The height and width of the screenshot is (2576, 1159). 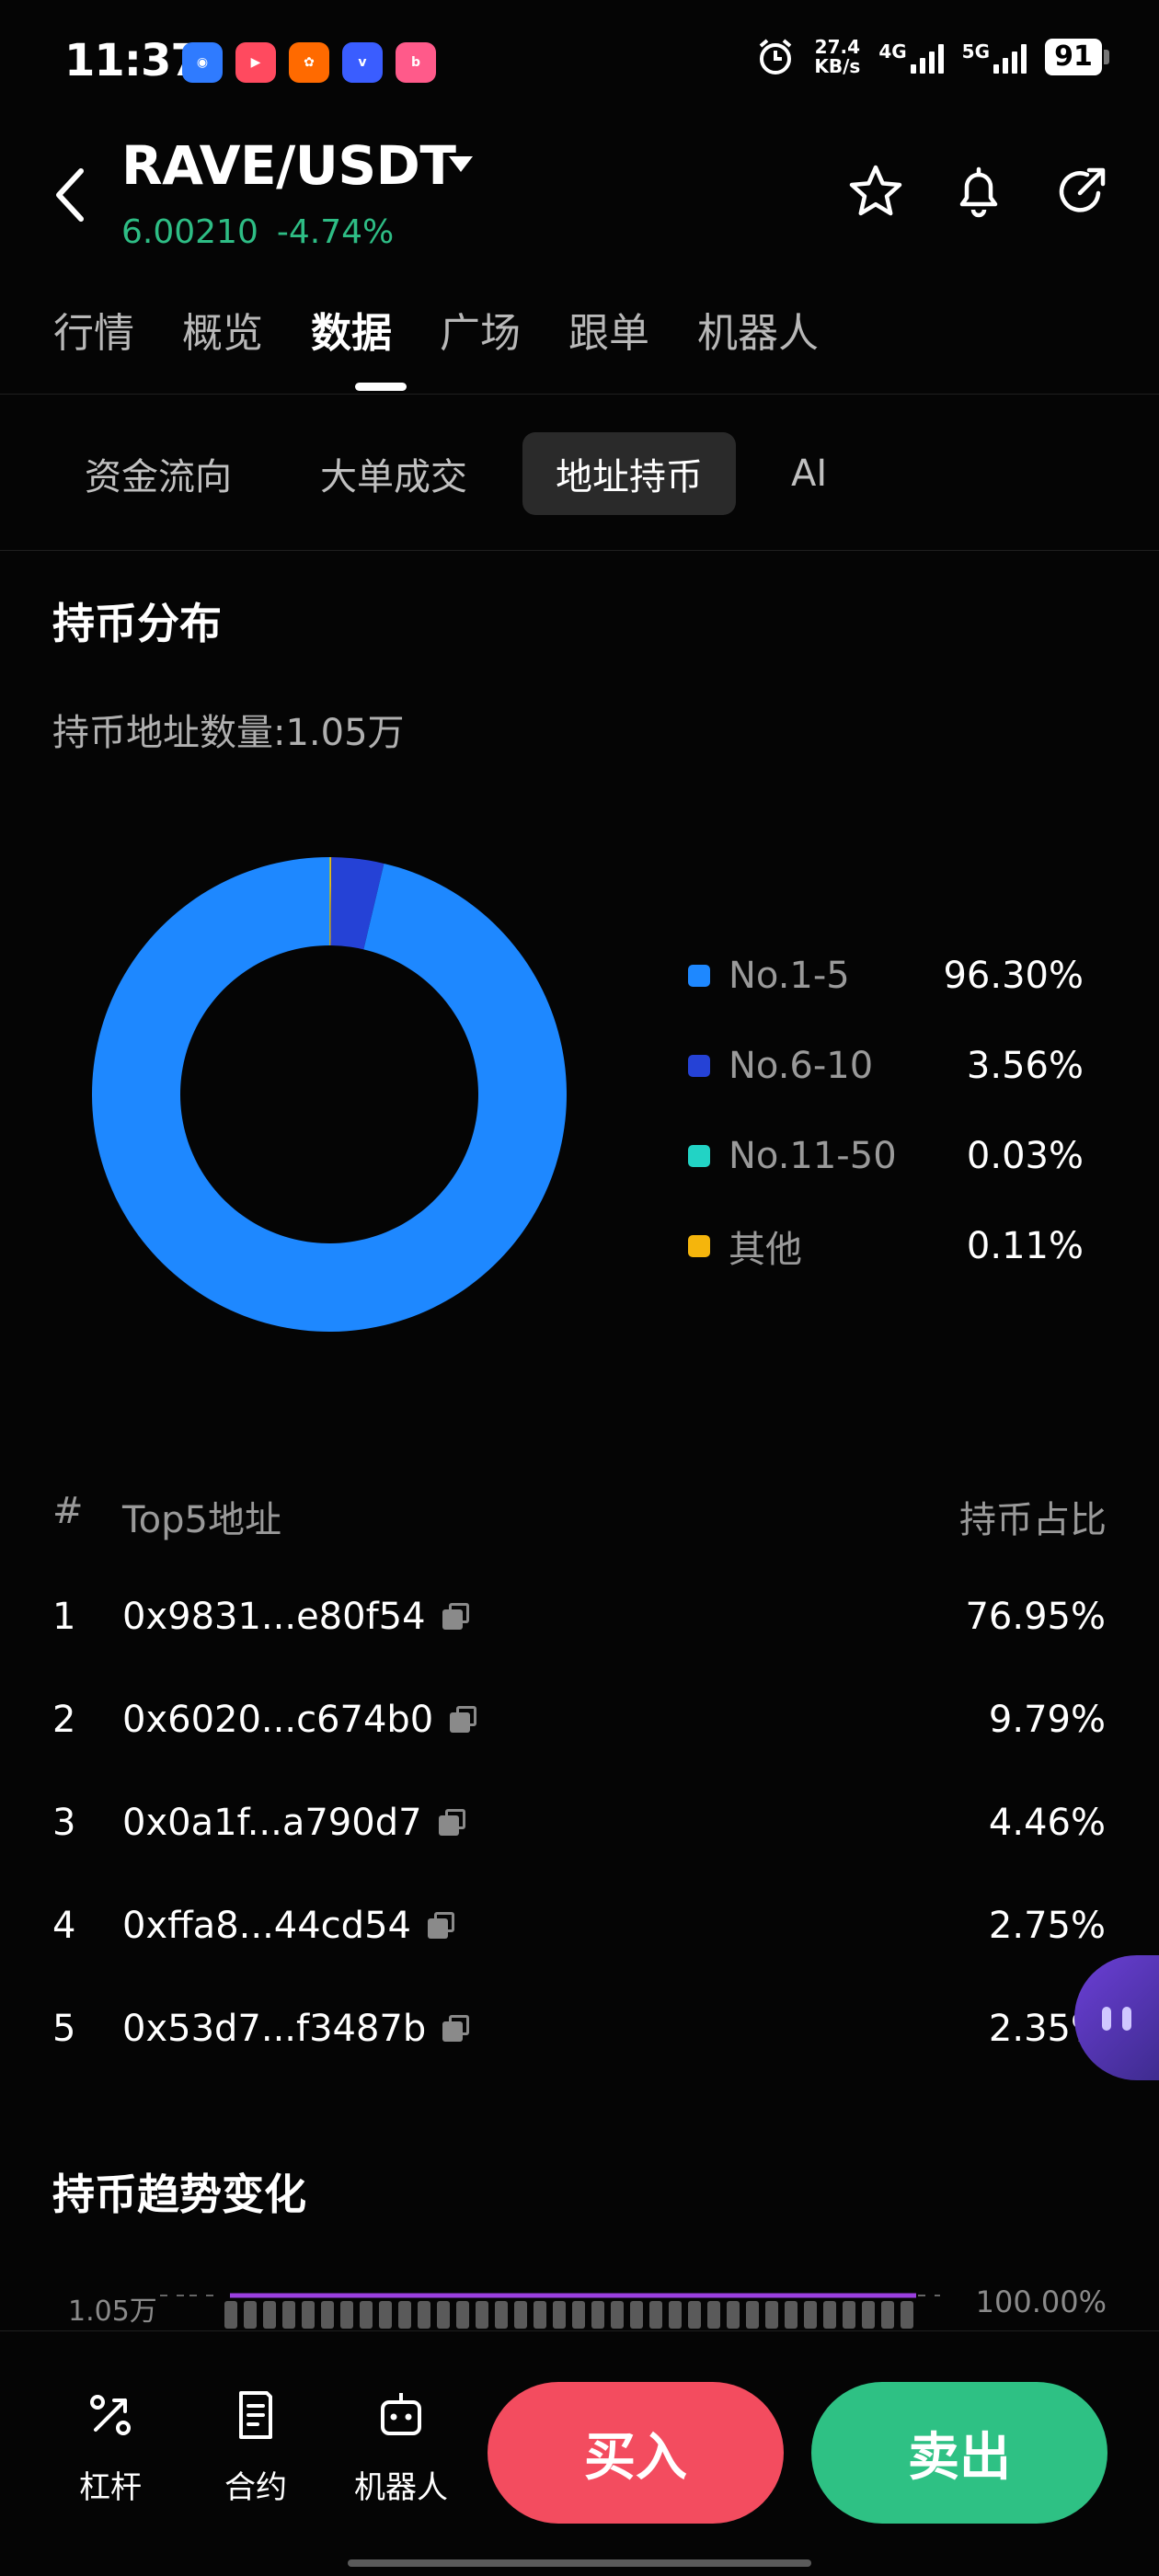 What do you see at coordinates (1035, 1617) in the screenshot?
I see `row-share: 76.95%` at bounding box center [1035, 1617].